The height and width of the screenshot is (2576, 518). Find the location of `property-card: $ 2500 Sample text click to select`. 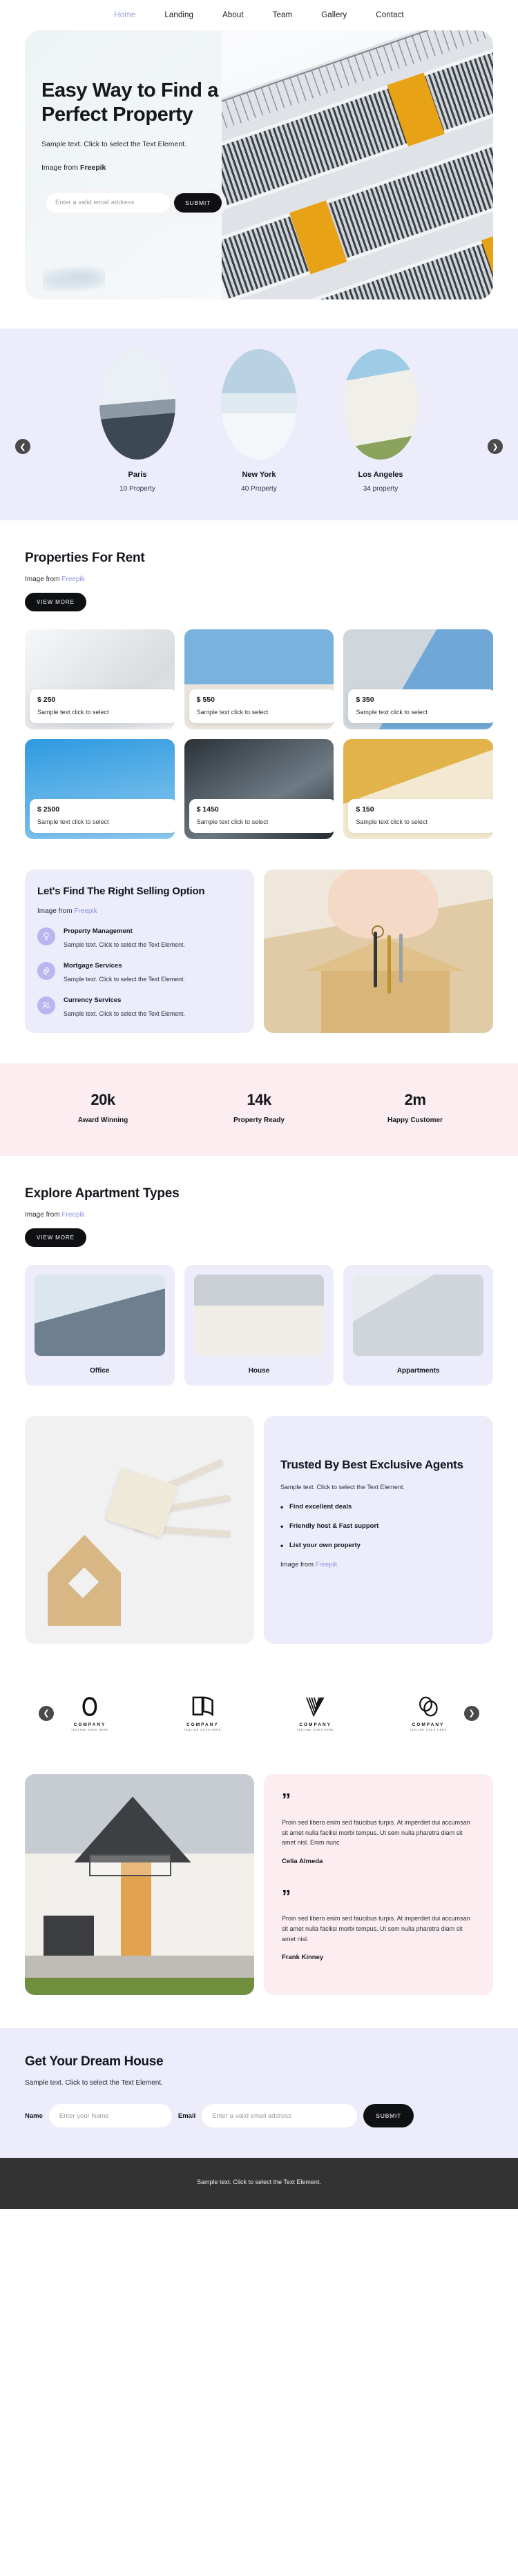

property-card: $ 2500 Sample text click to select is located at coordinates (100, 789).